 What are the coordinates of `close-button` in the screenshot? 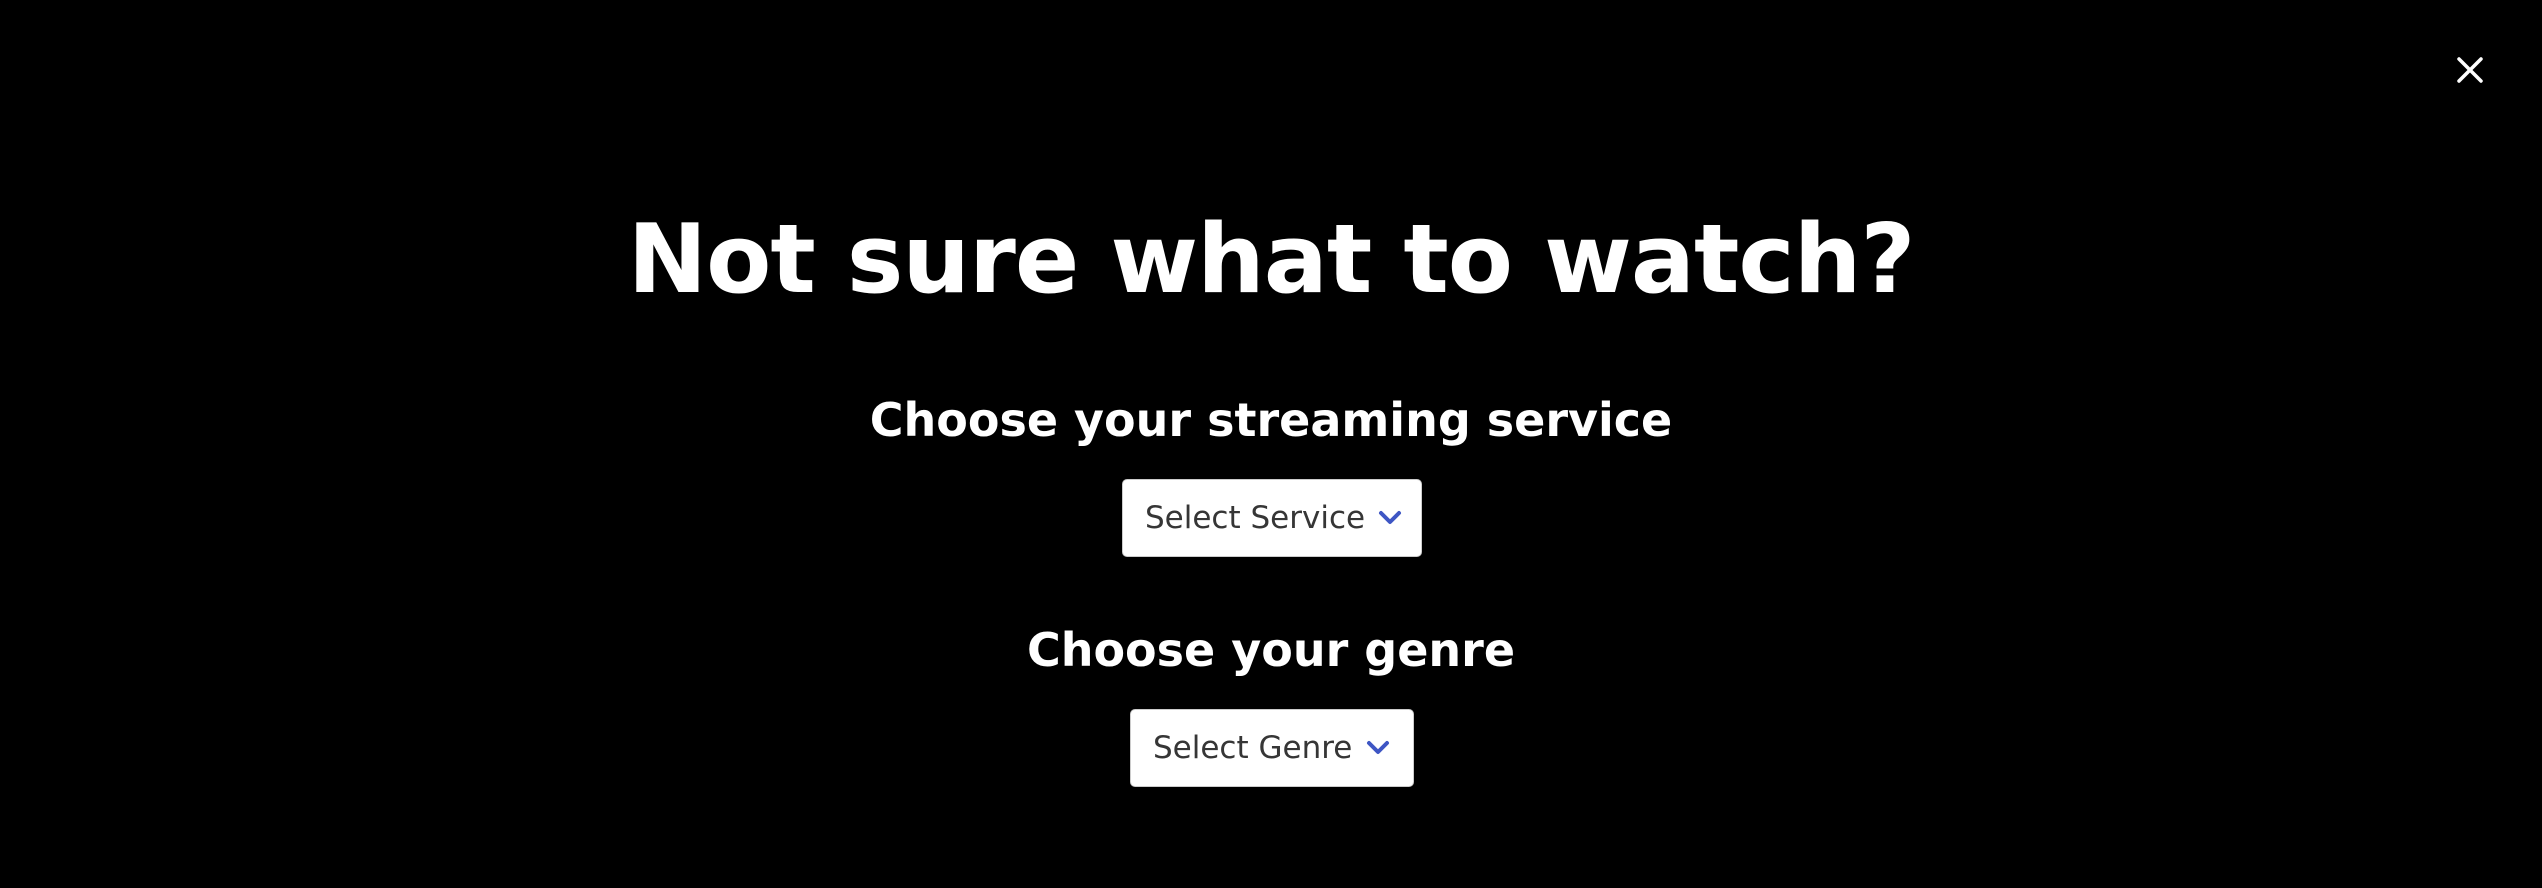 It's located at (2470, 70).